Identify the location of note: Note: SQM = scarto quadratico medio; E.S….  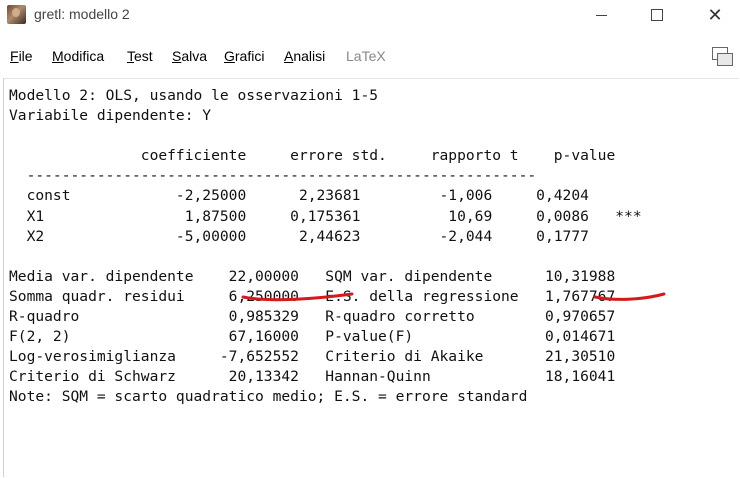
(268, 397).